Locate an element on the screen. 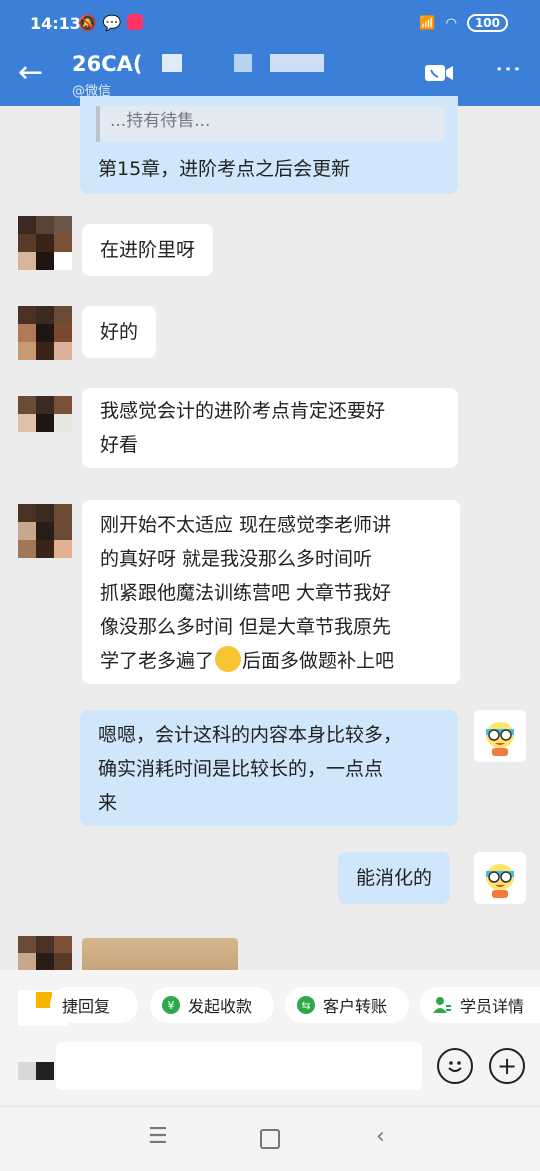 This screenshot has width=540, height=1171. message-input is located at coordinates (239, 1066).